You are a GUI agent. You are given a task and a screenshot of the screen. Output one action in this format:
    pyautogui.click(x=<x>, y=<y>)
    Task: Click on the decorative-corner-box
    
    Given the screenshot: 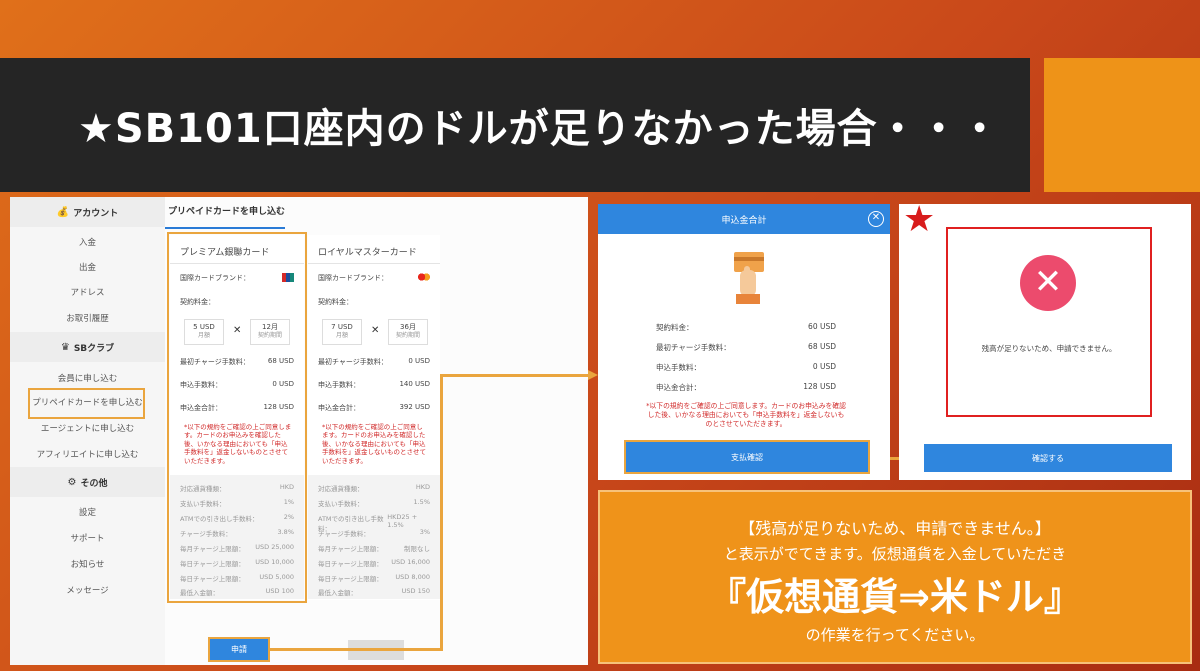 What is the action you would take?
    pyautogui.click(x=1122, y=125)
    